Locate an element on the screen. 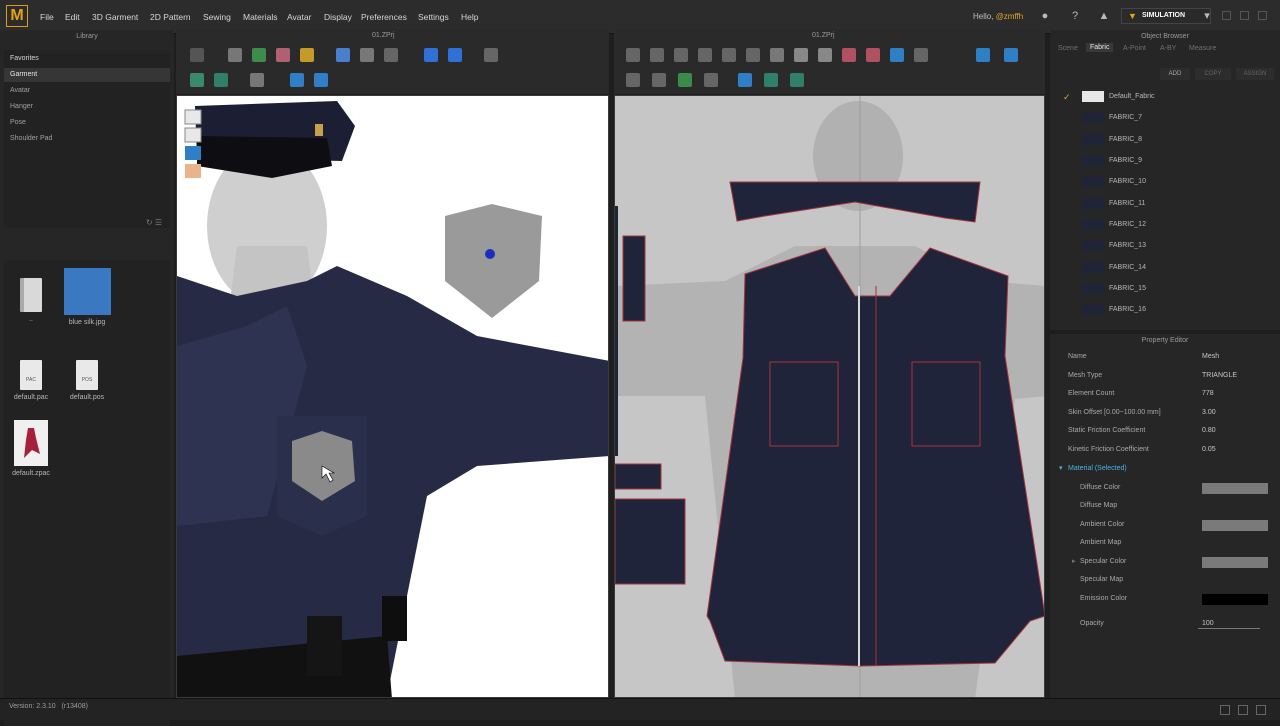  tab-scene: Scene is located at coordinates (1068, 48).